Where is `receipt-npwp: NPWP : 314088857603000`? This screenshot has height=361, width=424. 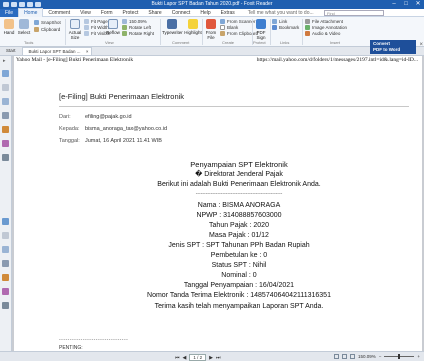
receipt-npwp: NPWP : 314088857603000 is located at coordinates (239, 215).